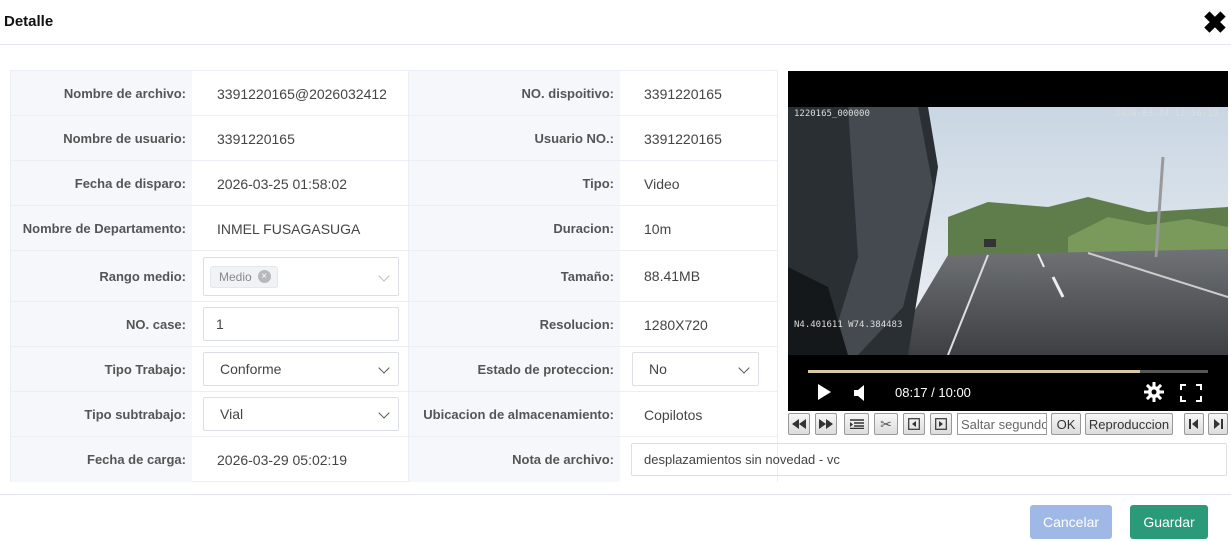  Describe the element at coordinates (300, 459) in the screenshot. I see `upload-date-value: 2026-03-29 05:02:19` at that location.